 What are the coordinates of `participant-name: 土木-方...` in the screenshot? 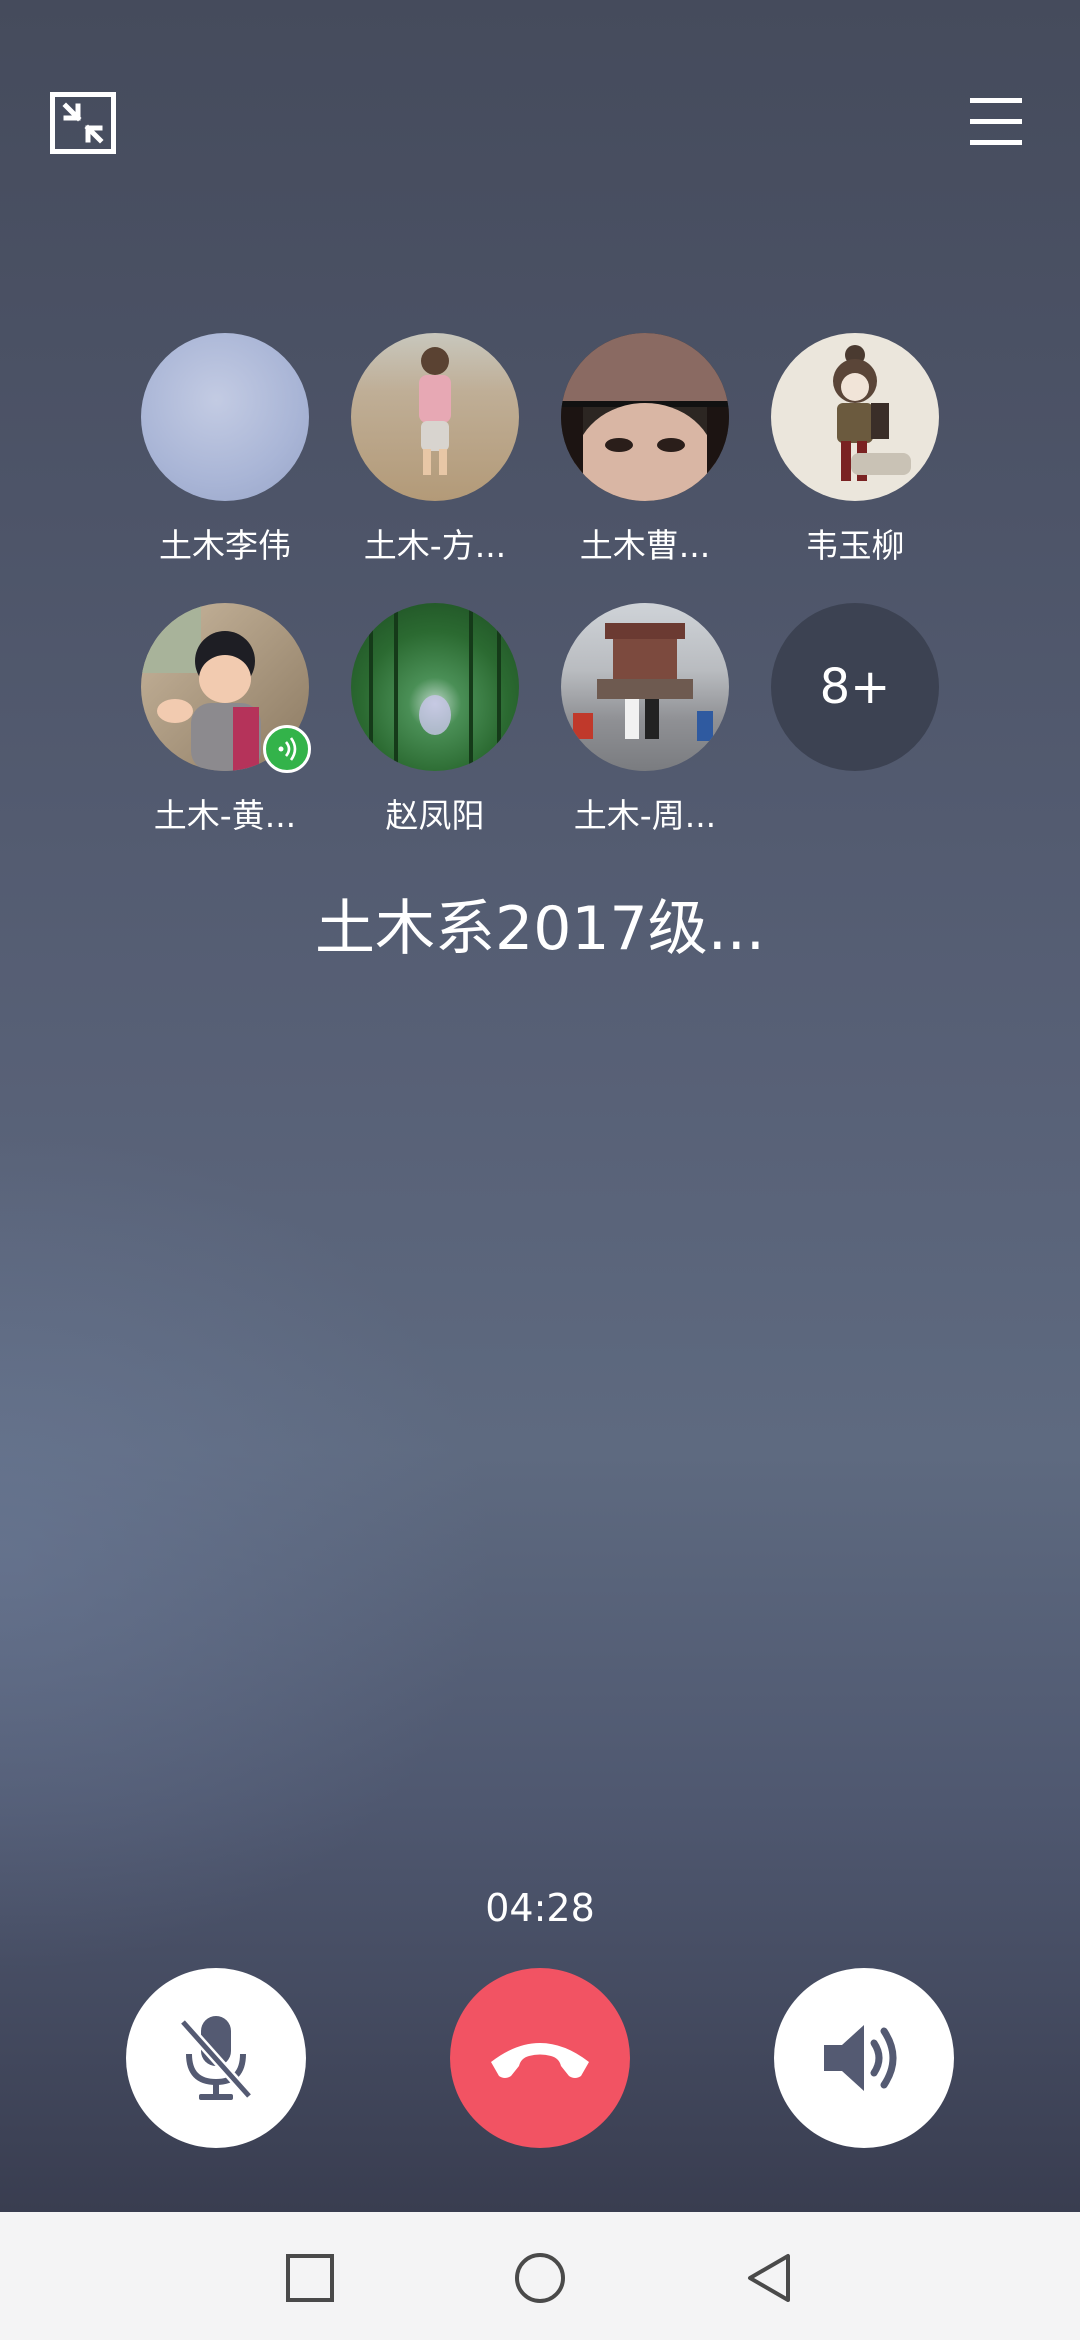 It's located at (435, 545).